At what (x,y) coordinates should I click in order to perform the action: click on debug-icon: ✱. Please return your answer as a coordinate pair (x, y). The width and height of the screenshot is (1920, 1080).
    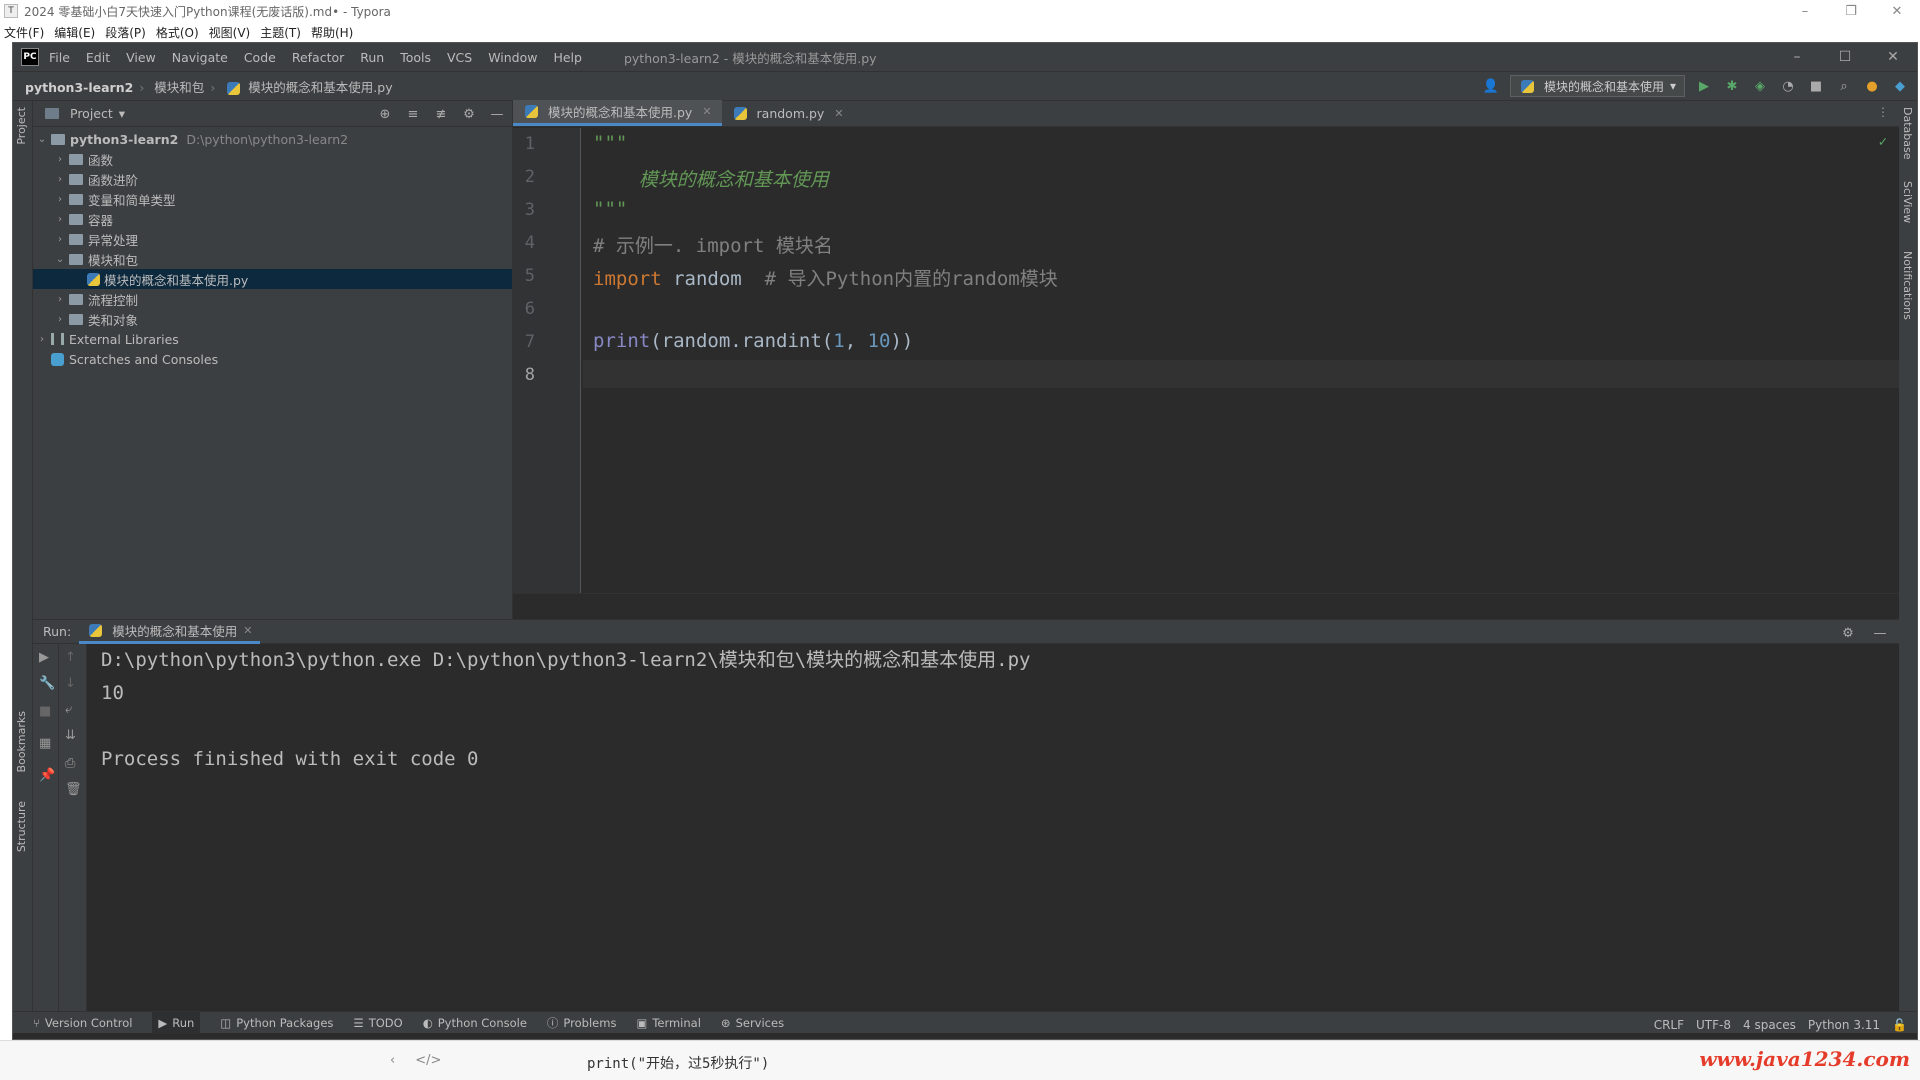
    Looking at the image, I should click on (1732, 86).